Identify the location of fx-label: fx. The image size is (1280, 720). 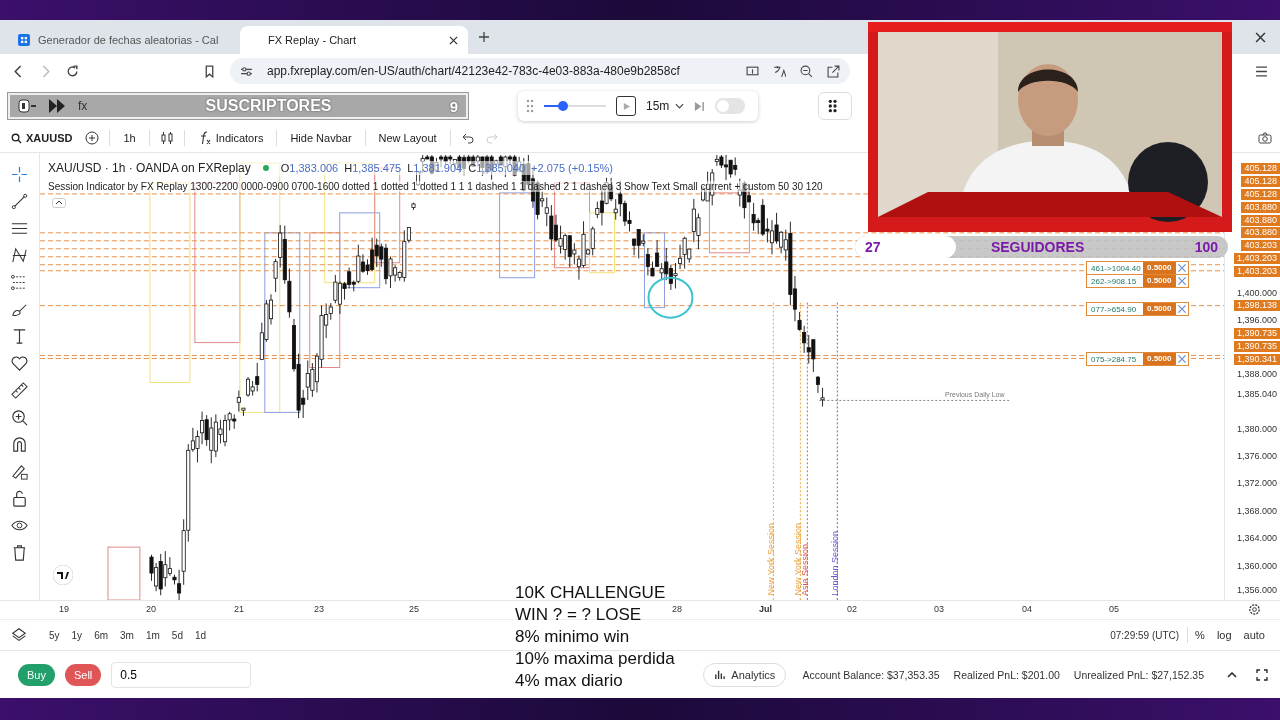
(83, 106).